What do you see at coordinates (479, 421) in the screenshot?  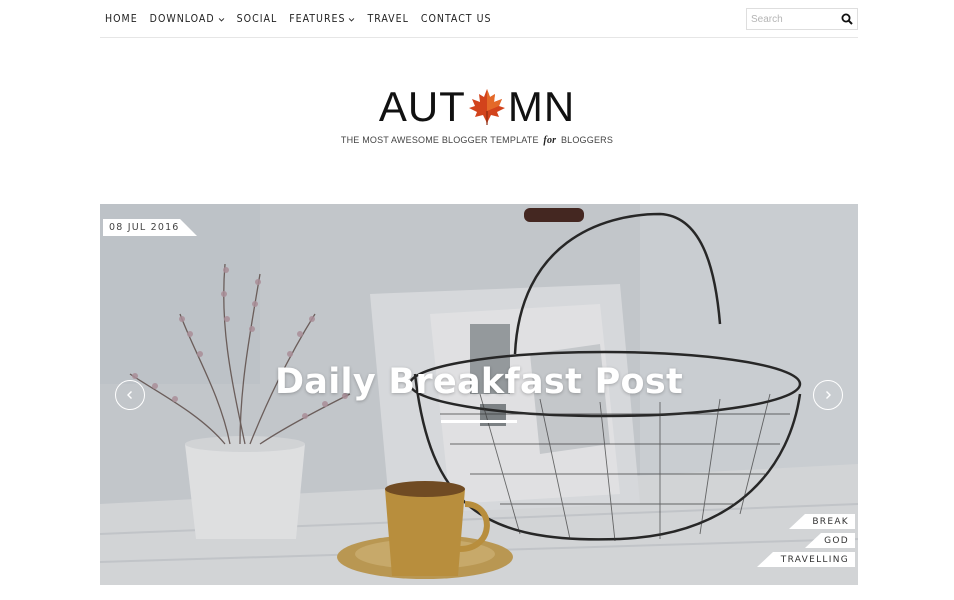 I see `title-underline` at bounding box center [479, 421].